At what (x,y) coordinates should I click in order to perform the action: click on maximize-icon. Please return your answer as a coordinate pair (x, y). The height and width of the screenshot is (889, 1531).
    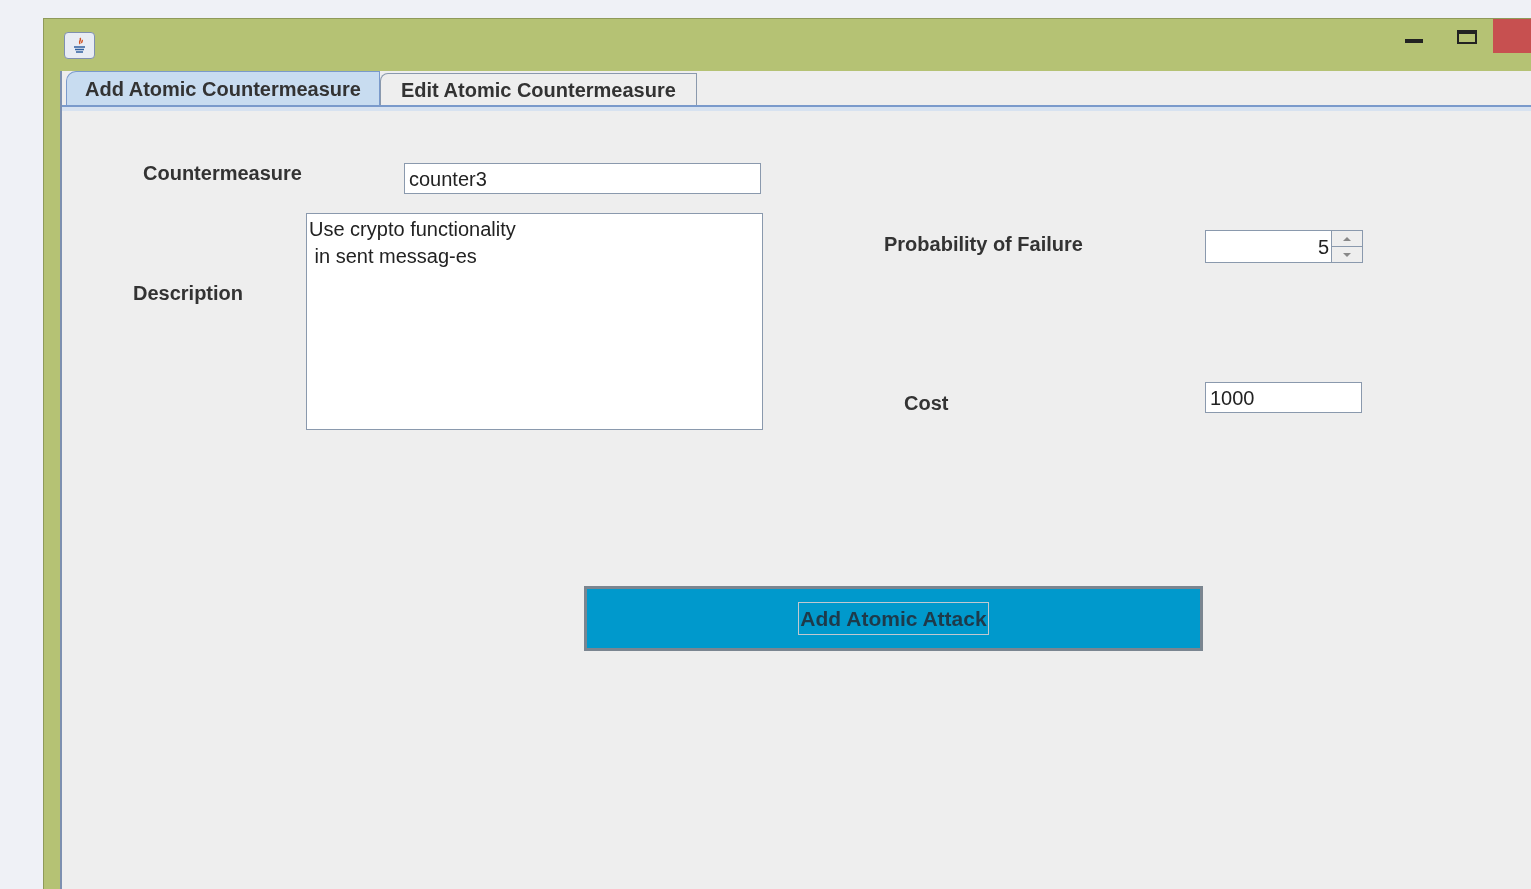
    Looking at the image, I should click on (1467, 37).